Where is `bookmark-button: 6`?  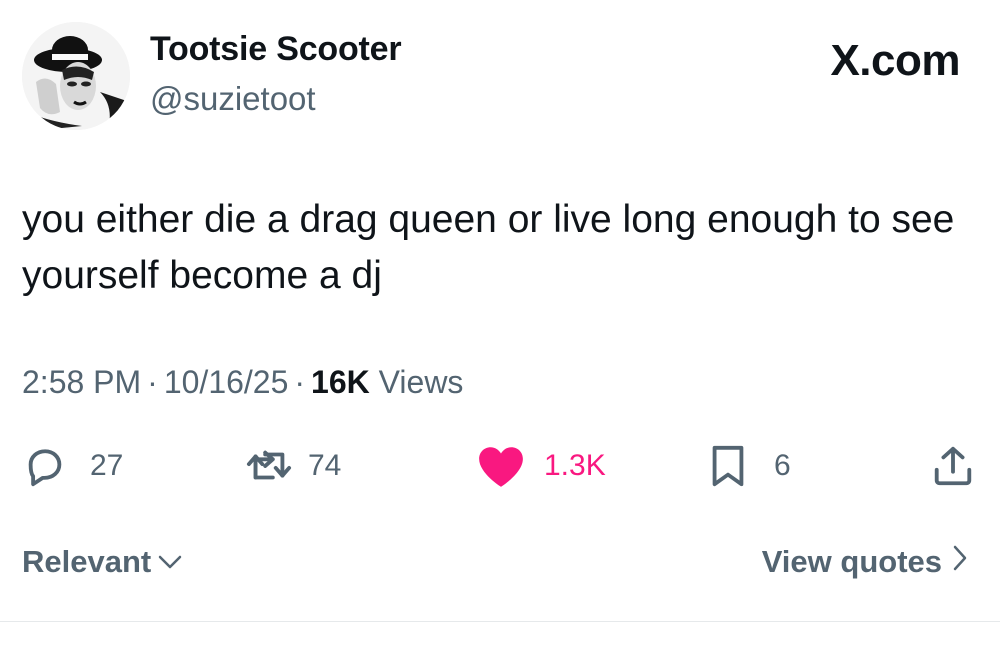 bookmark-button: 6 is located at coordinates (749, 466).